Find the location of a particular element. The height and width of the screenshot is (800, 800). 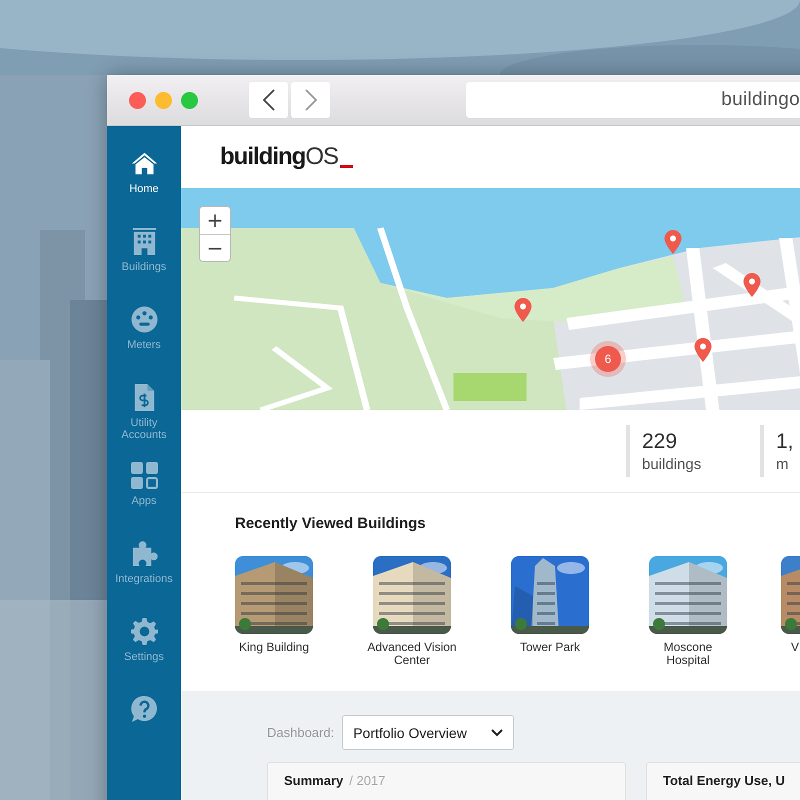

building-name: V is located at coordinates (795, 647).